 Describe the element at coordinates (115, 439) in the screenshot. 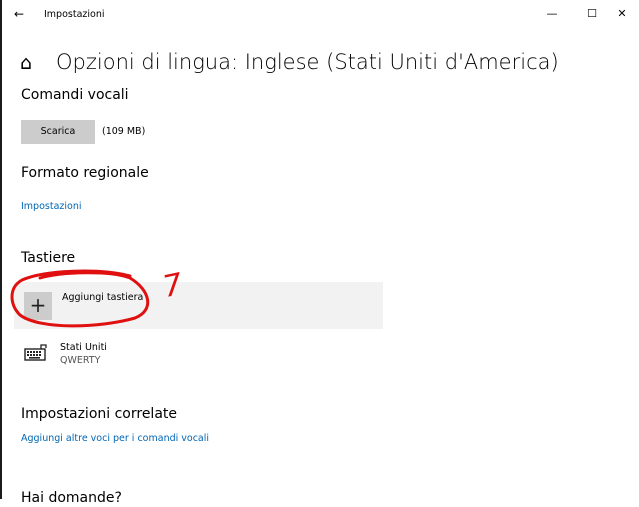

I see `add-voices-link: Aggiungi altre voci per i comandi vocali` at that location.